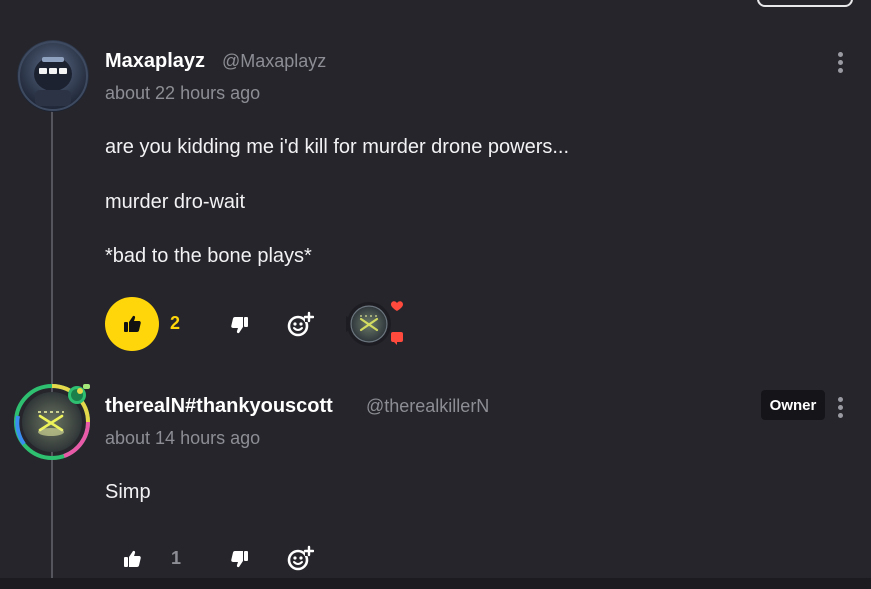  I want to click on username: Maxaplayz, so click(155, 61).